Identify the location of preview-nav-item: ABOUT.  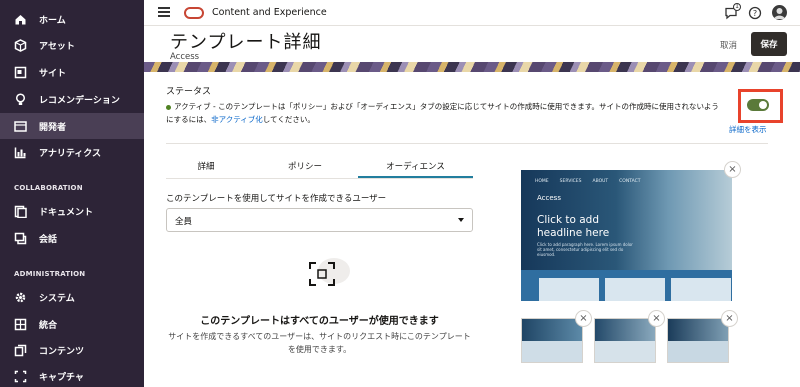
(600, 181).